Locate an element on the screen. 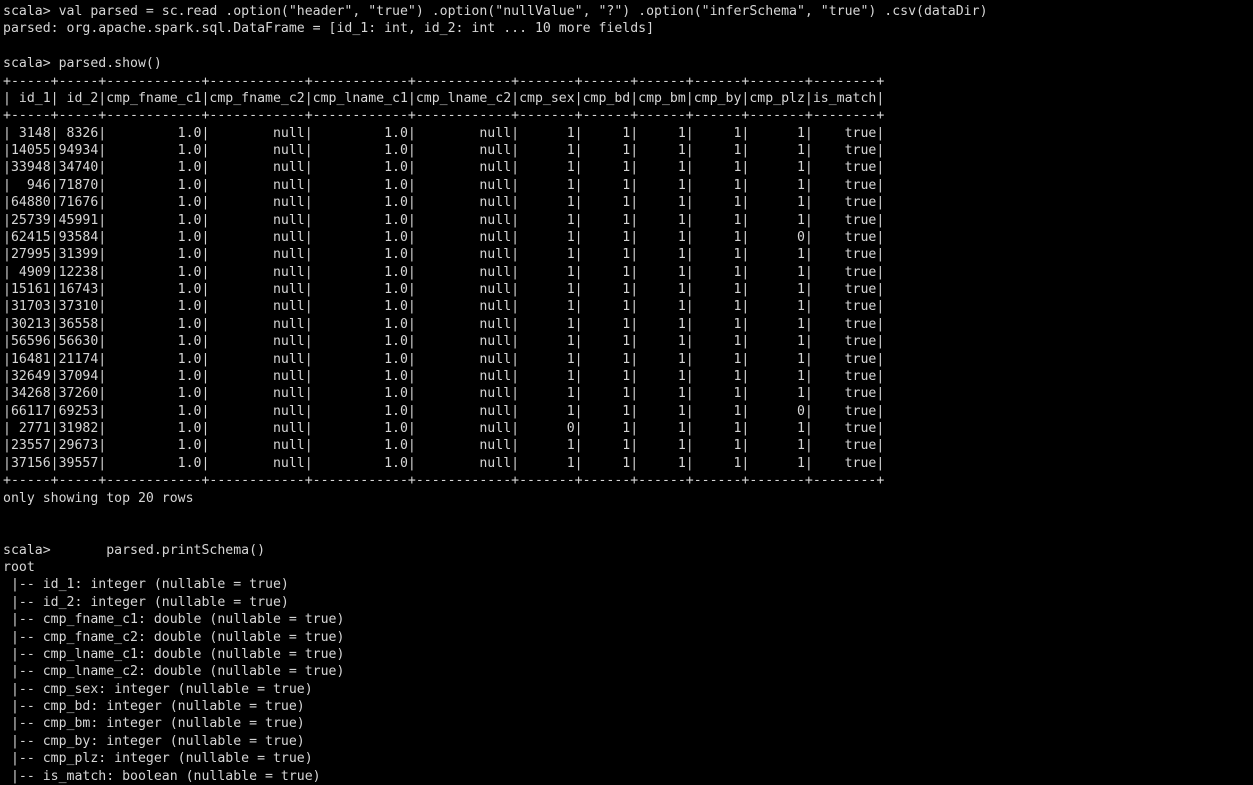  blank-after-dataframe-type is located at coordinates (628, 46).